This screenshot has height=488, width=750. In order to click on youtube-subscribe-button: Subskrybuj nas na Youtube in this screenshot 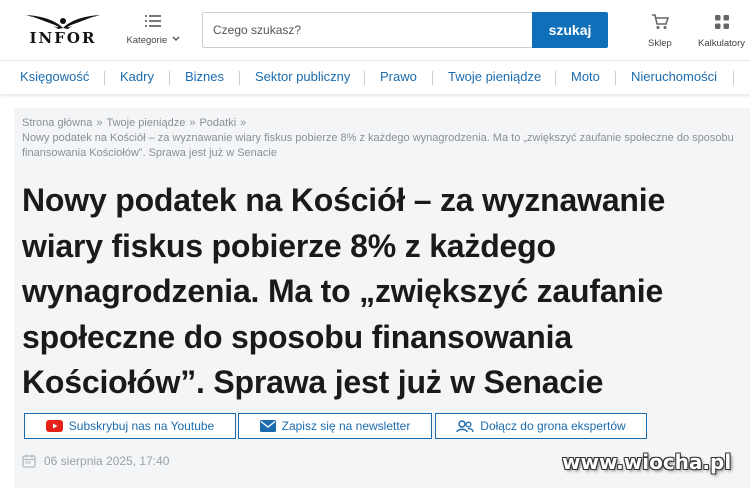, I will do `click(130, 426)`.